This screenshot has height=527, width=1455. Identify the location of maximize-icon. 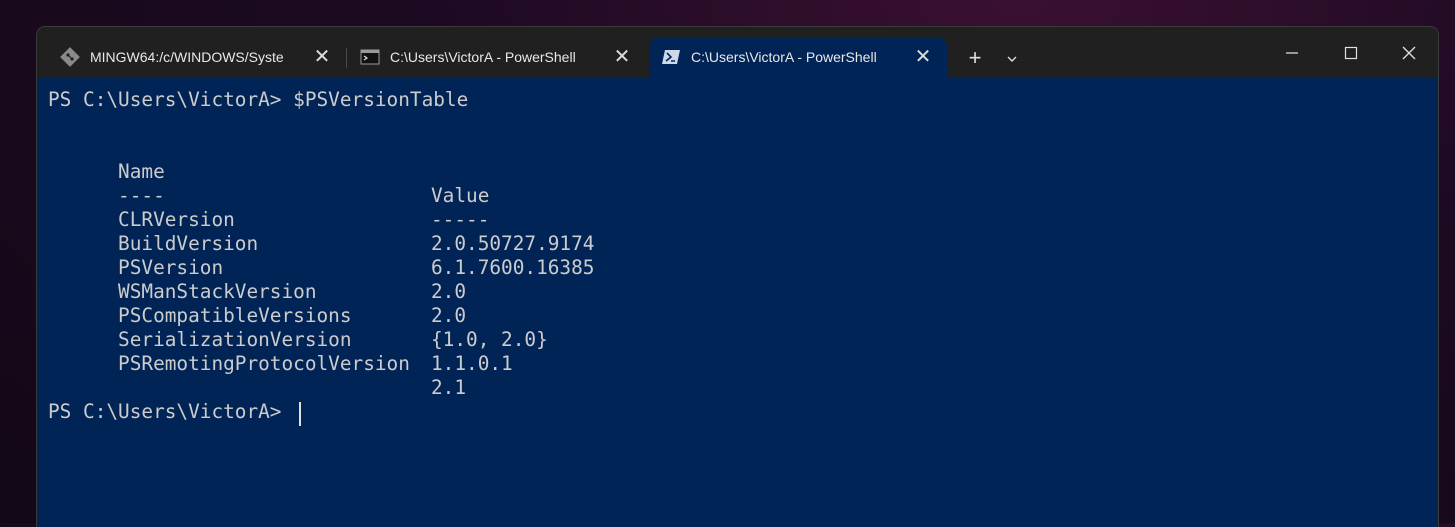
(1351, 52).